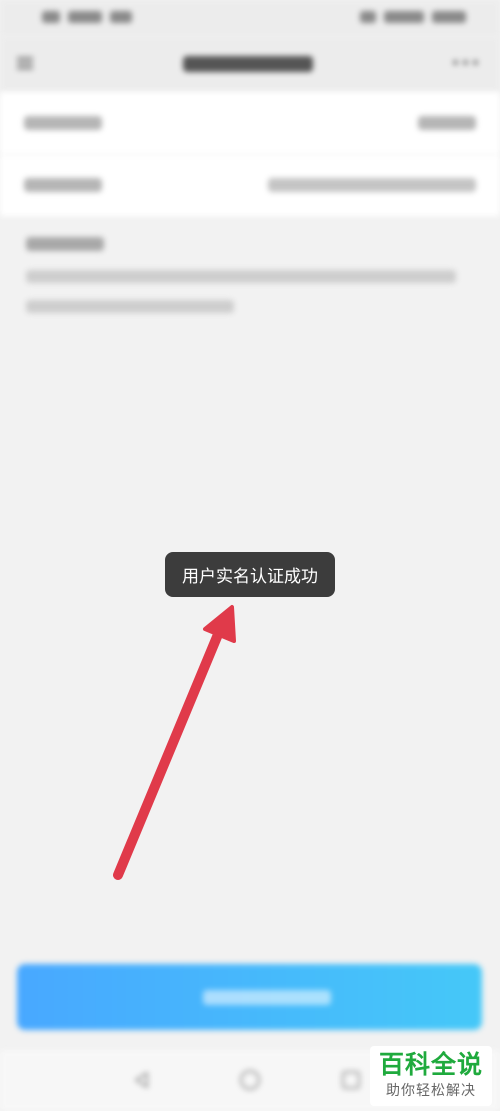  What do you see at coordinates (51, 17) in the screenshot?
I see `signal-icon` at bounding box center [51, 17].